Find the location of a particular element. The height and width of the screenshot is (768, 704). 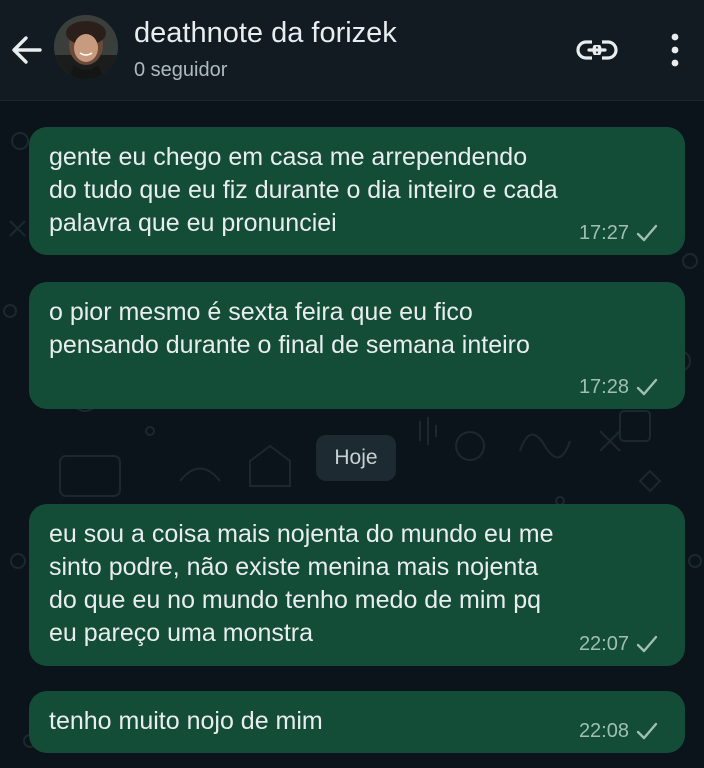

message-time: 22:07 is located at coordinates (603, 644).